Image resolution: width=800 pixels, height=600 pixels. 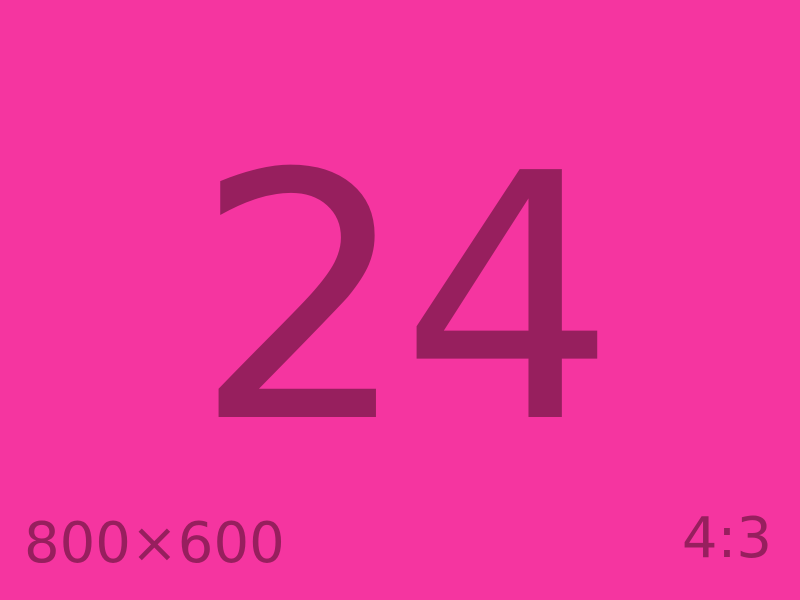 I want to click on aspect-ratio-label: 4:3, so click(x=726, y=538).